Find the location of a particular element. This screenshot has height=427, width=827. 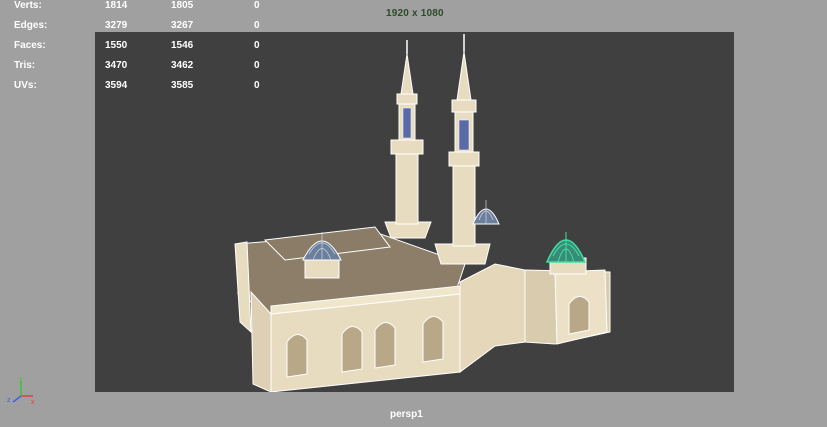

y-axis-label: y is located at coordinates (21, 379).